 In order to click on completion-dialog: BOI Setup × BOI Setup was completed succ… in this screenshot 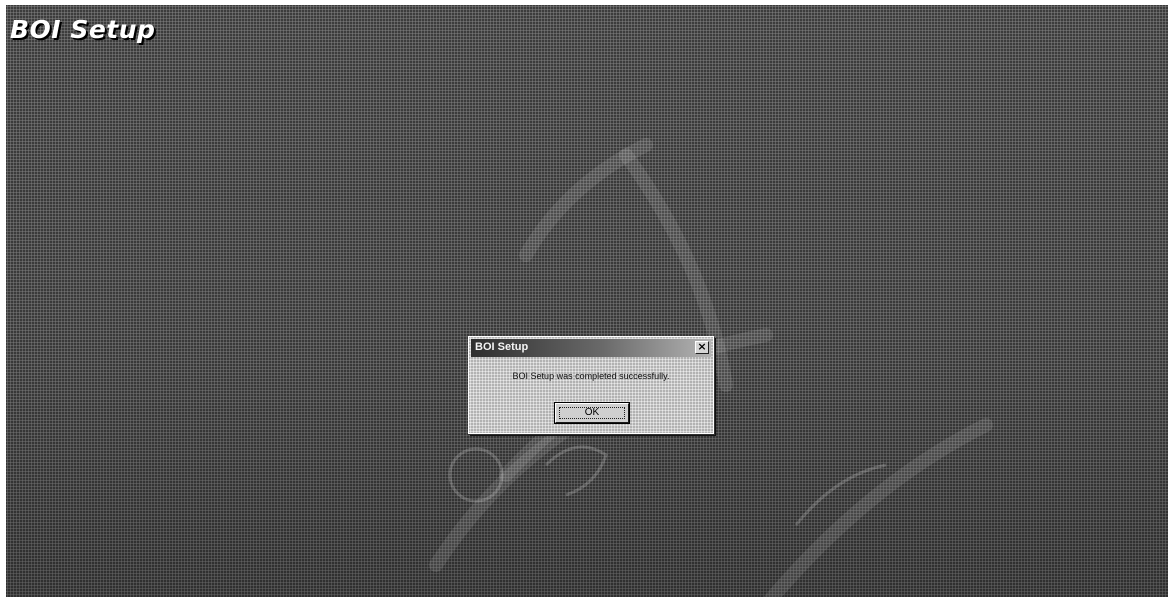, I will do `click(591, 385)`.